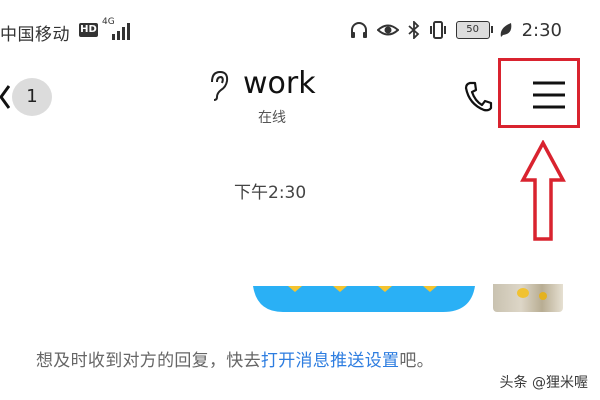 Image resolution: width=600 pixels, height=400 pixels. Describe the element at coordinates (148, 361) in the screenshot. I see `notice-text: 想及时收到对方的回复，快去` at that location.